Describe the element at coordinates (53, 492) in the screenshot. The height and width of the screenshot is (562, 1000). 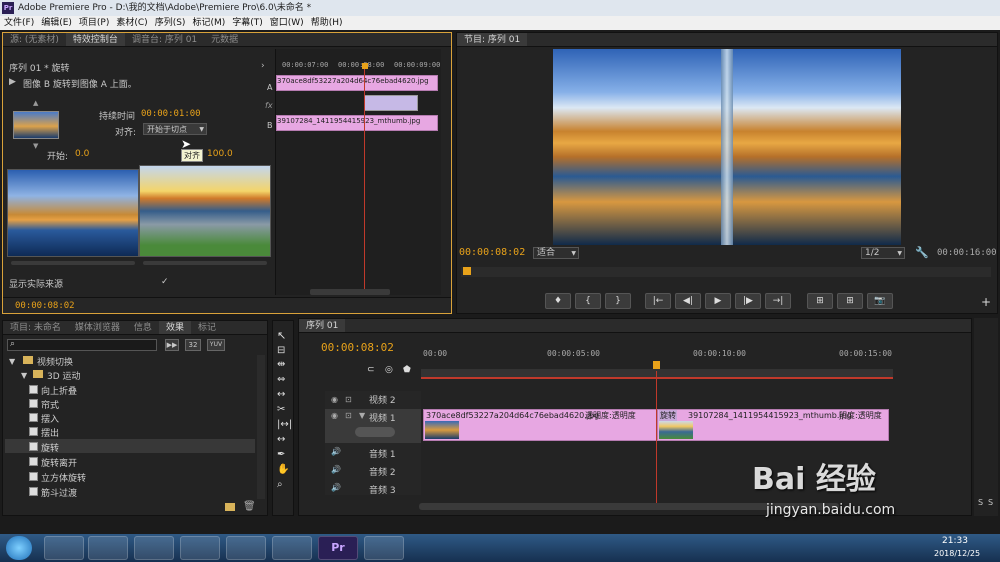
I see `effect-item: 筋斗过渡` at that location.